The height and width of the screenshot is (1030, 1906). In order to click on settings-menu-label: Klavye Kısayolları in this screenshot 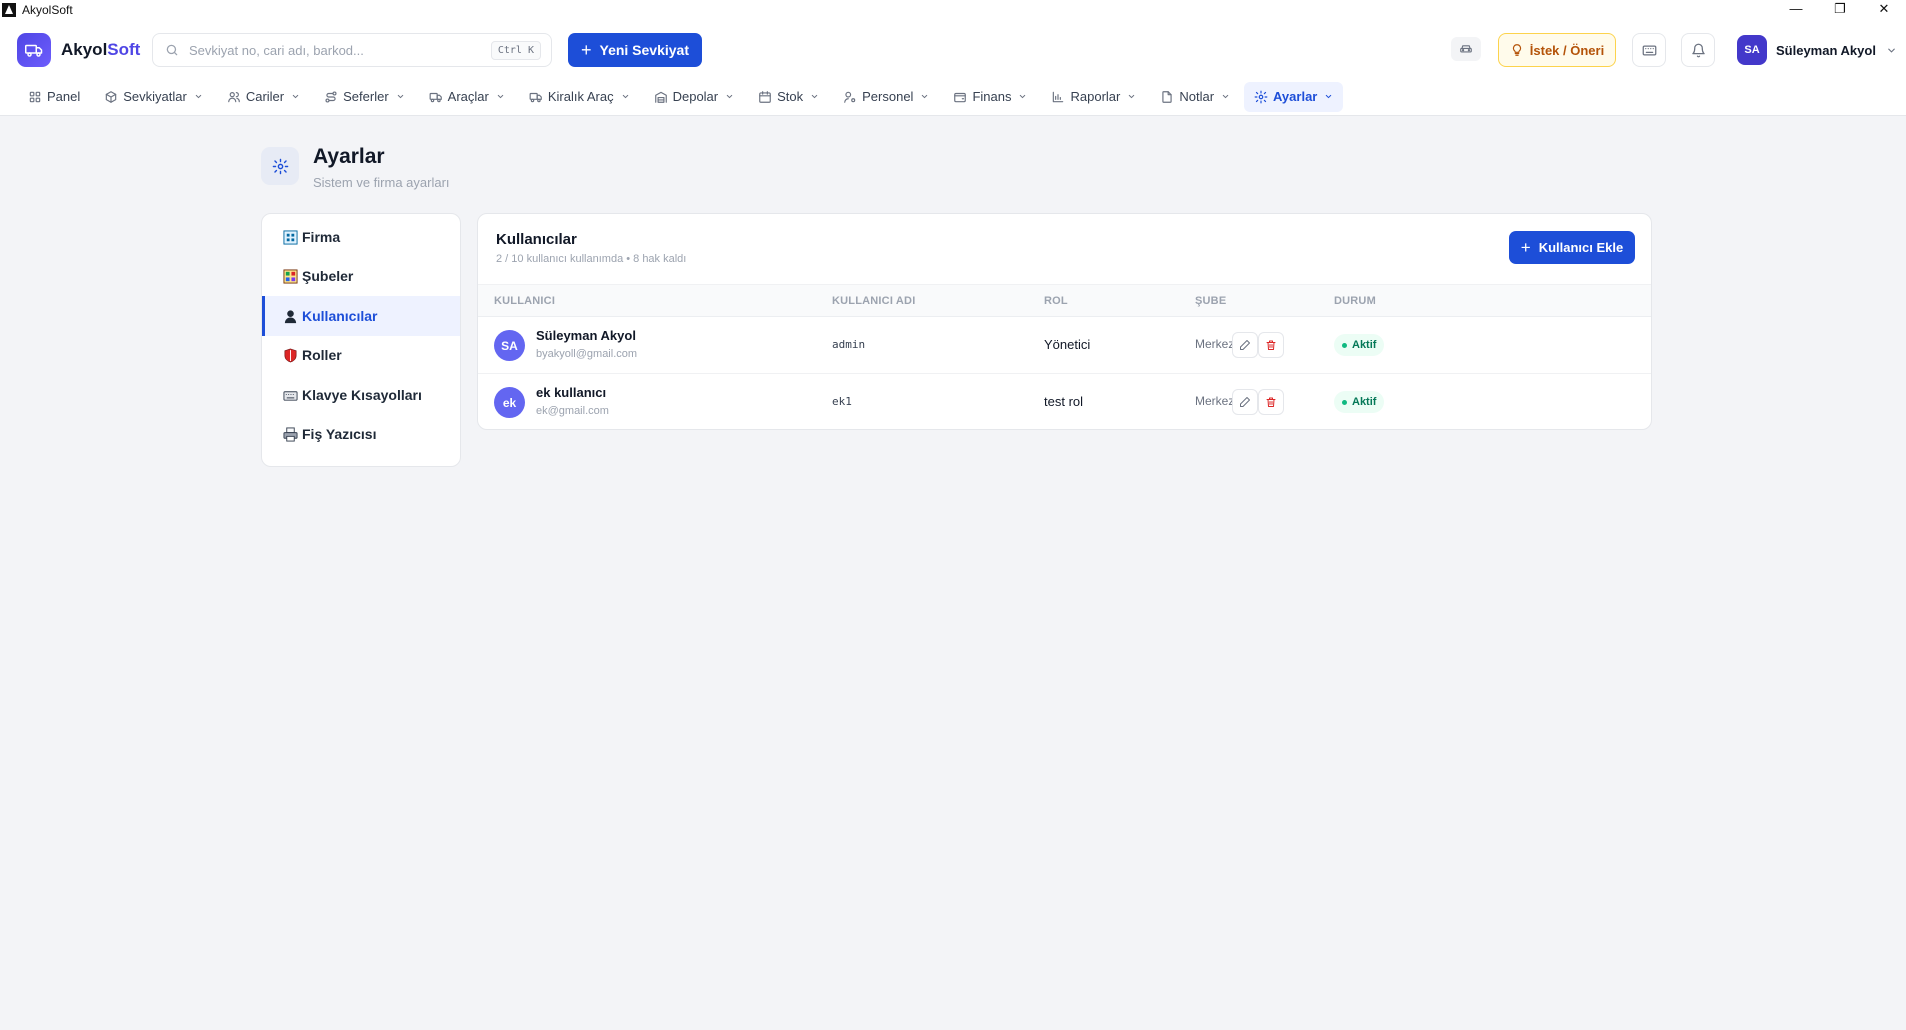, I will do `click(362, 395)`.